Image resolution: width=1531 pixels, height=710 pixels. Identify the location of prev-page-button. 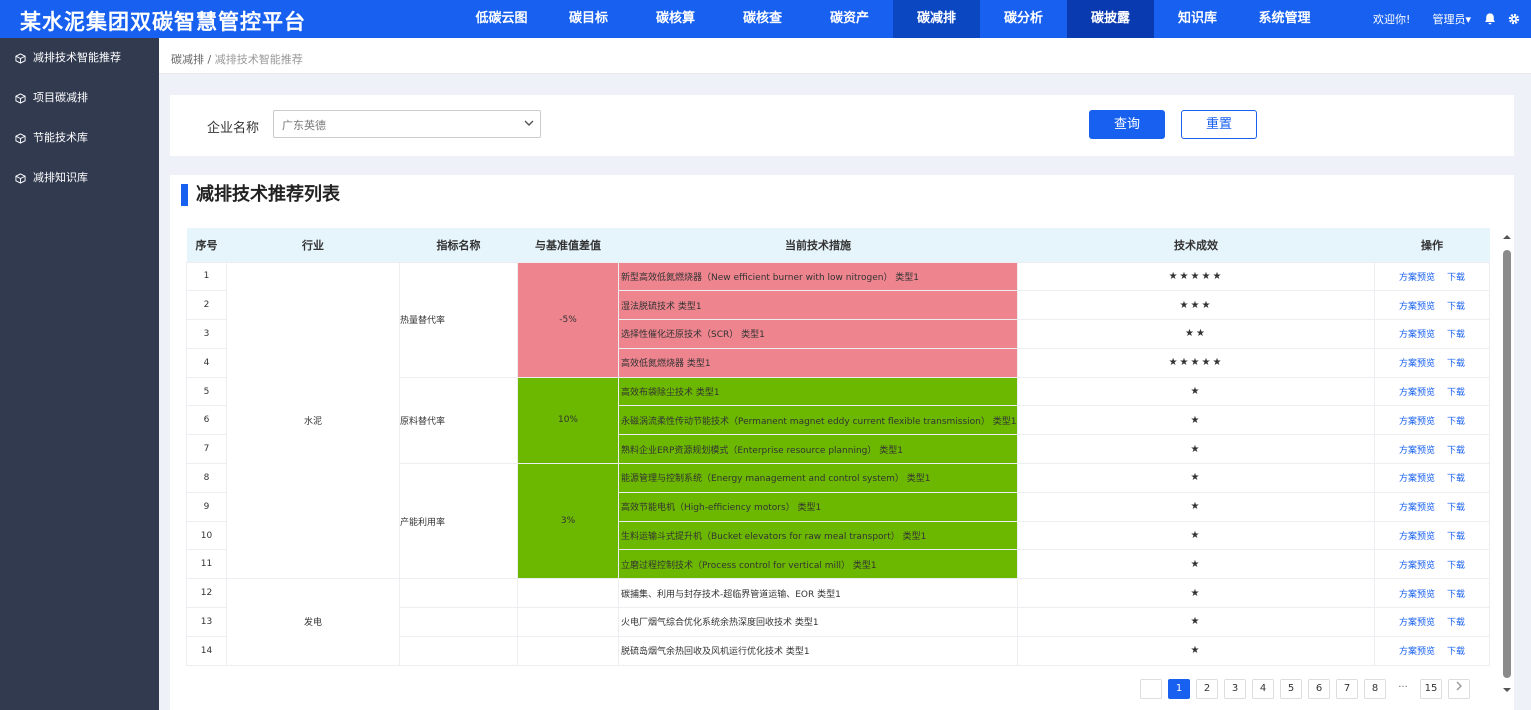
(1151, 689).